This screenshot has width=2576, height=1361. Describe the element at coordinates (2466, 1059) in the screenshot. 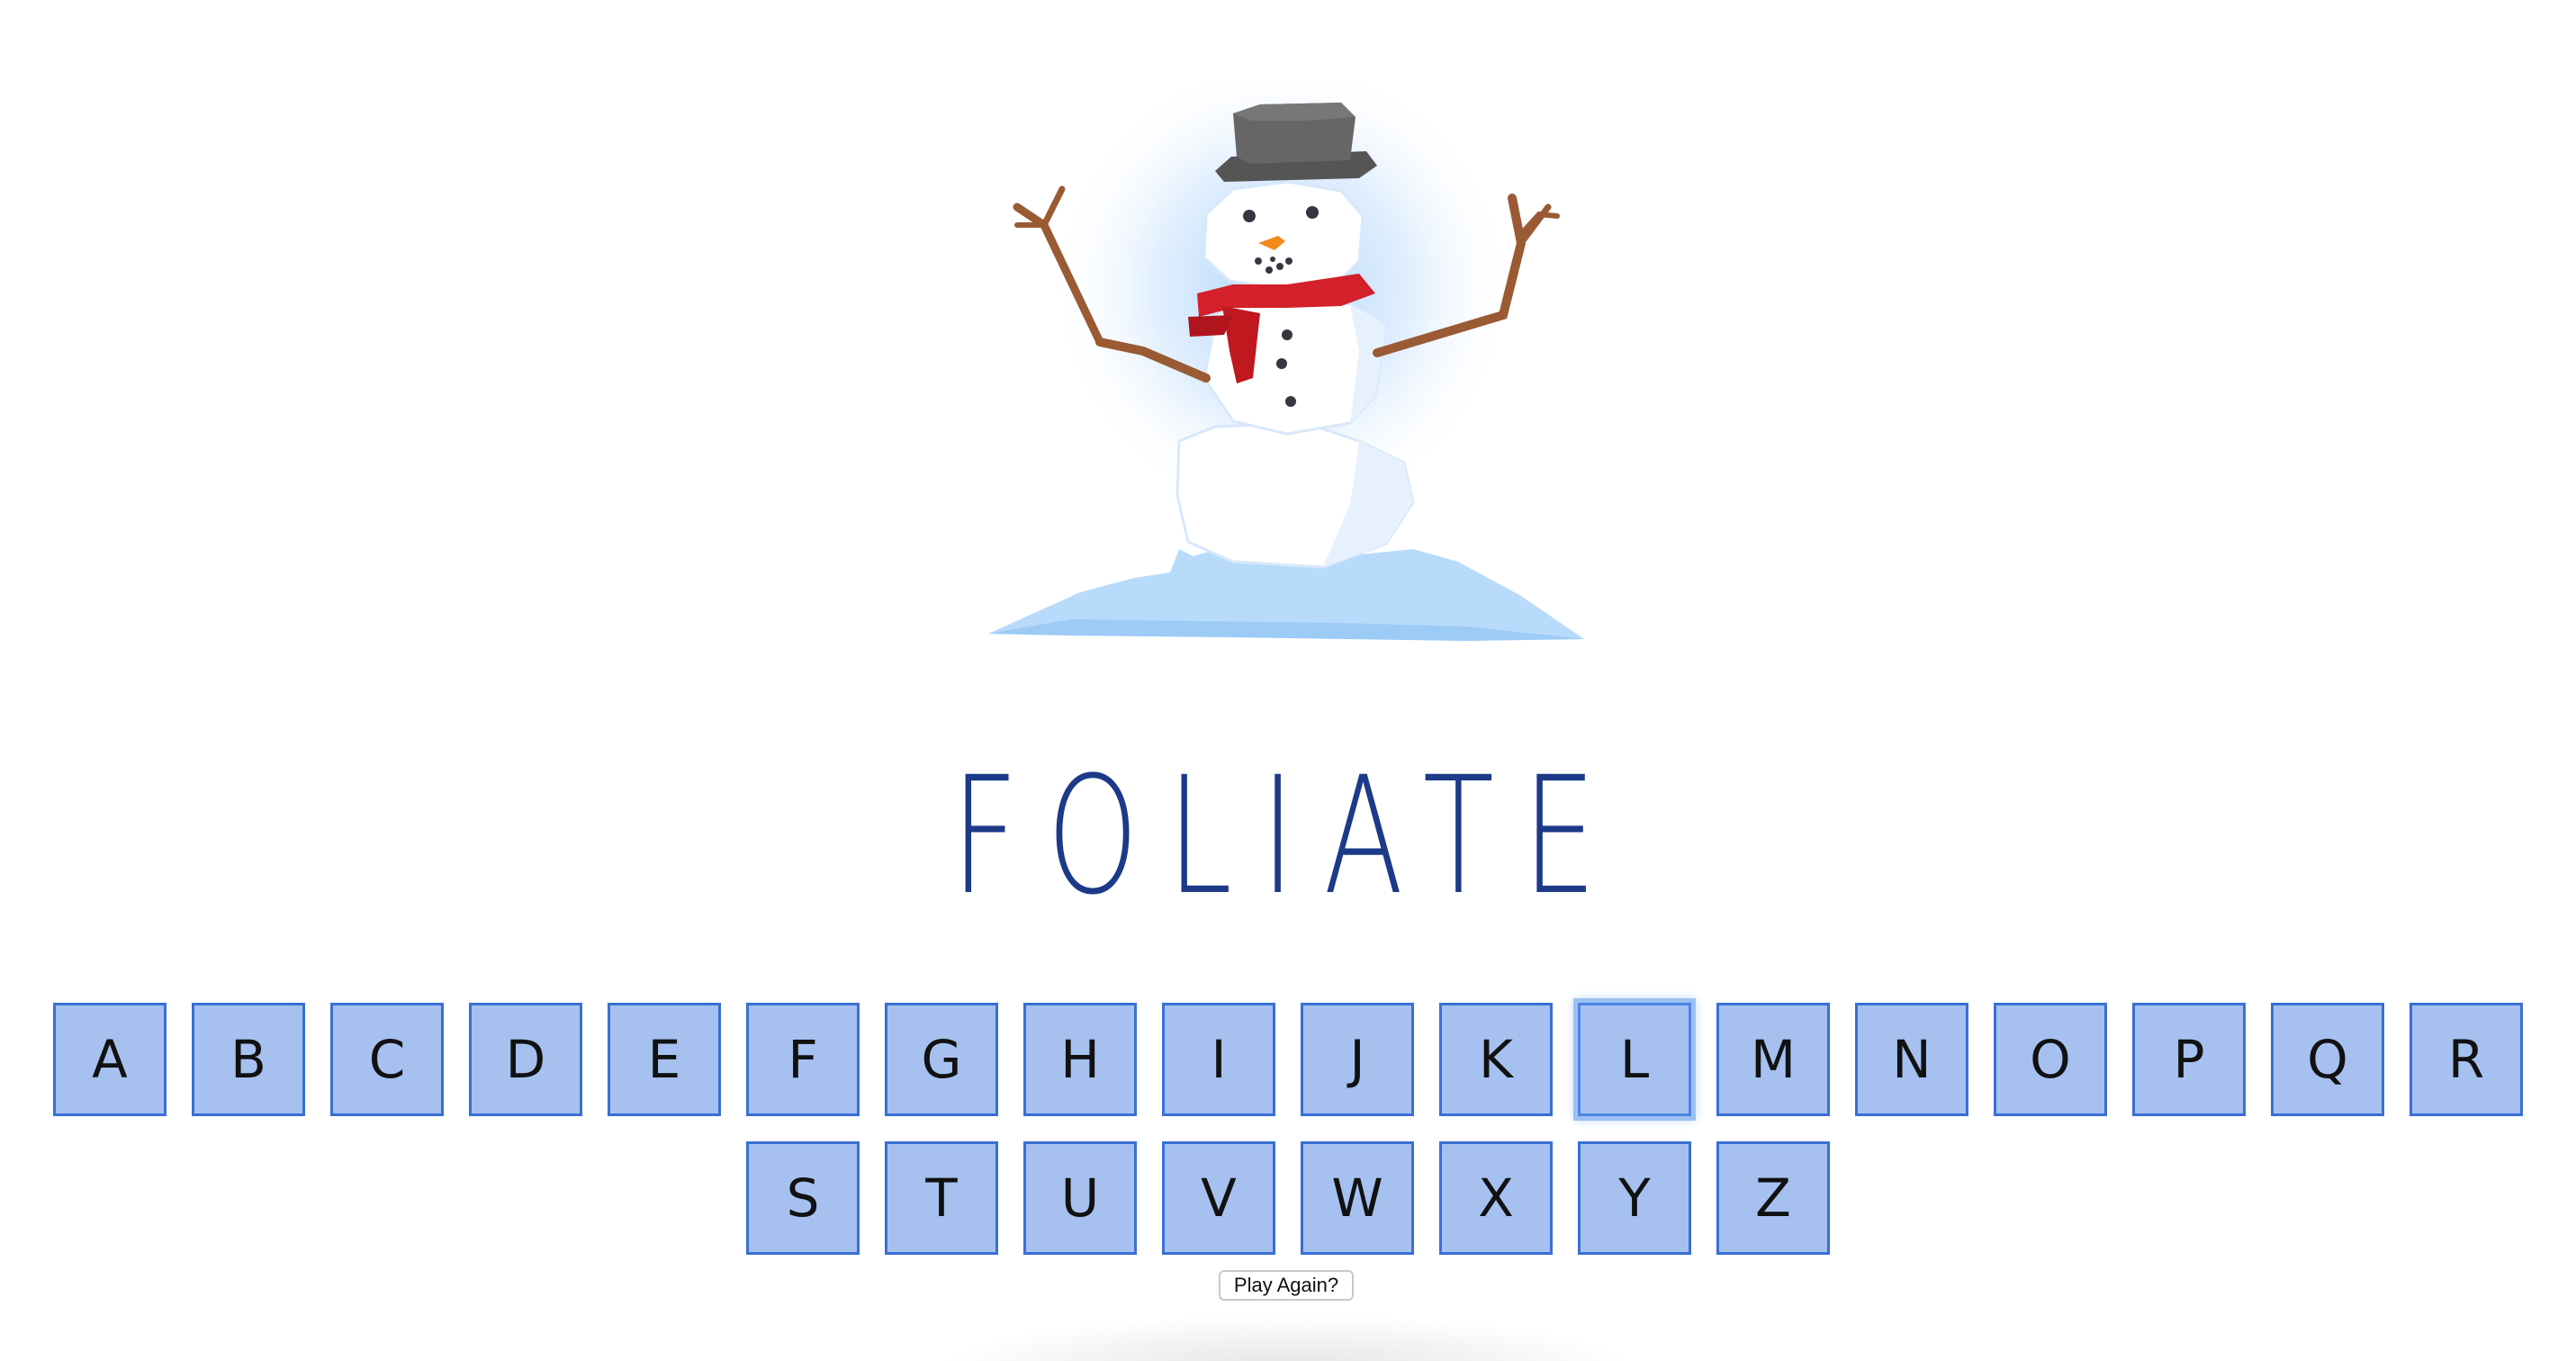

I see `letter-key-r: R` at that location.